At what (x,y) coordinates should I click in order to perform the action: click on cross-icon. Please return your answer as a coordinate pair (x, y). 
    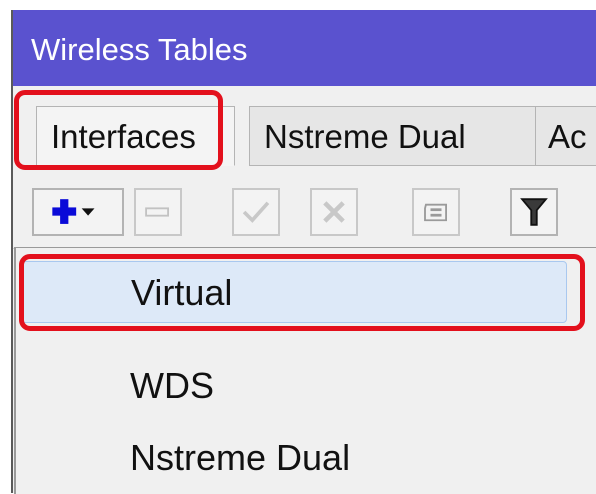
    Looking at the image, I should click on (334, 212).